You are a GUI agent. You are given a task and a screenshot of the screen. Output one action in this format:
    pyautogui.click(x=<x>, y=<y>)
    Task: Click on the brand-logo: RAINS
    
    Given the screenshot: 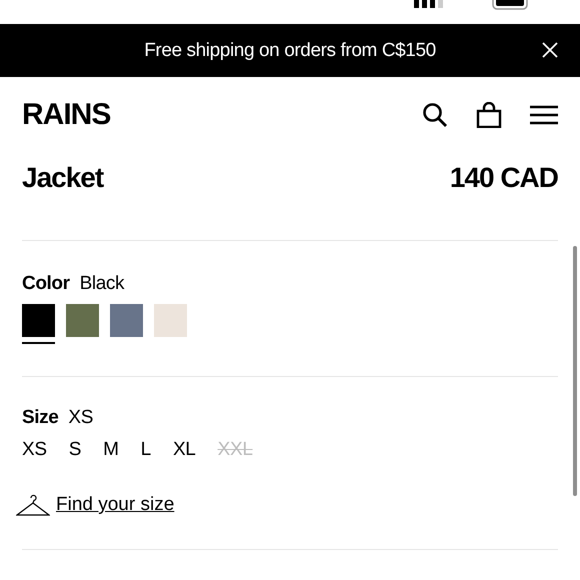 What is the action you would take?
    pyautogui.click(x=222, y=115)
    